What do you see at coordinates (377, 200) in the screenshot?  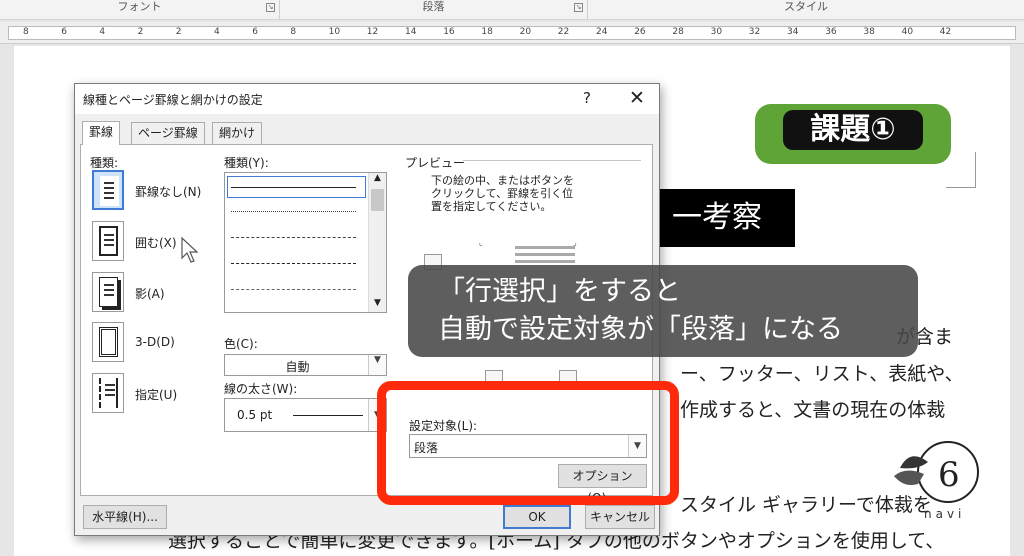 I see `scroll-thumb` at bounding box center [377, 200].